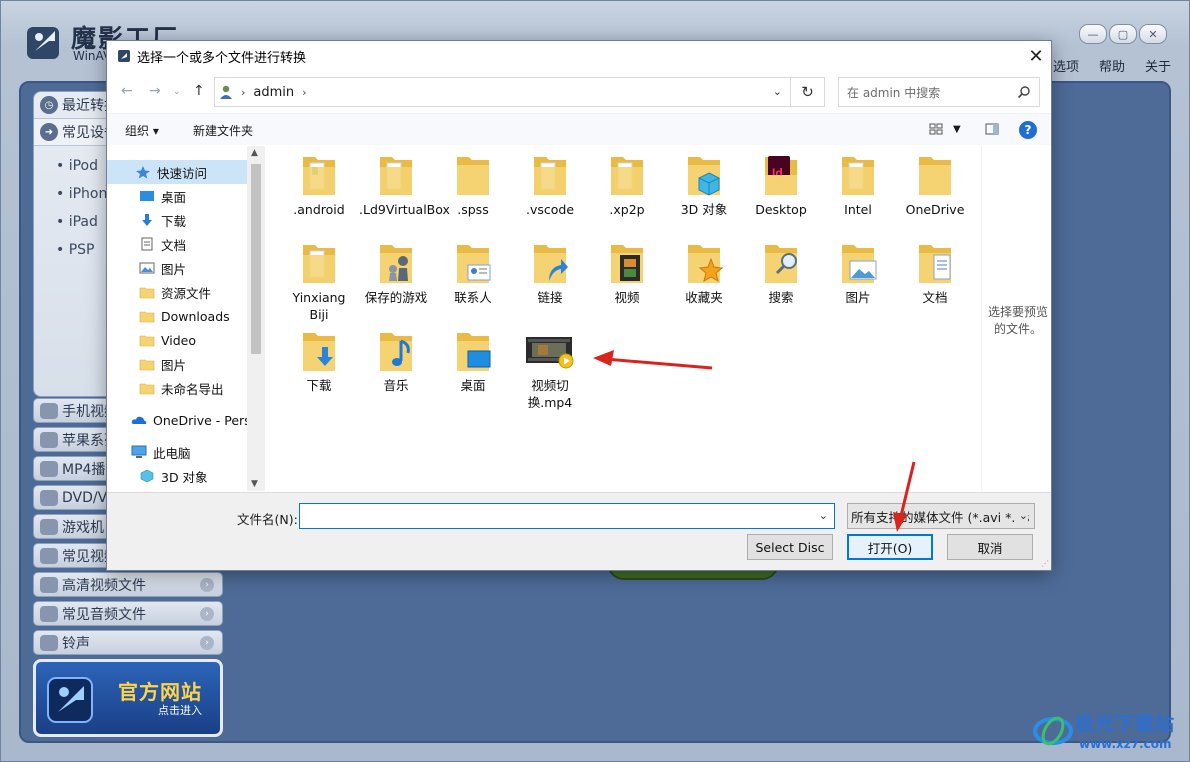  I want to click on dialog-titlebar: 选择一个或多个文件进行转换, so click(579, 56).